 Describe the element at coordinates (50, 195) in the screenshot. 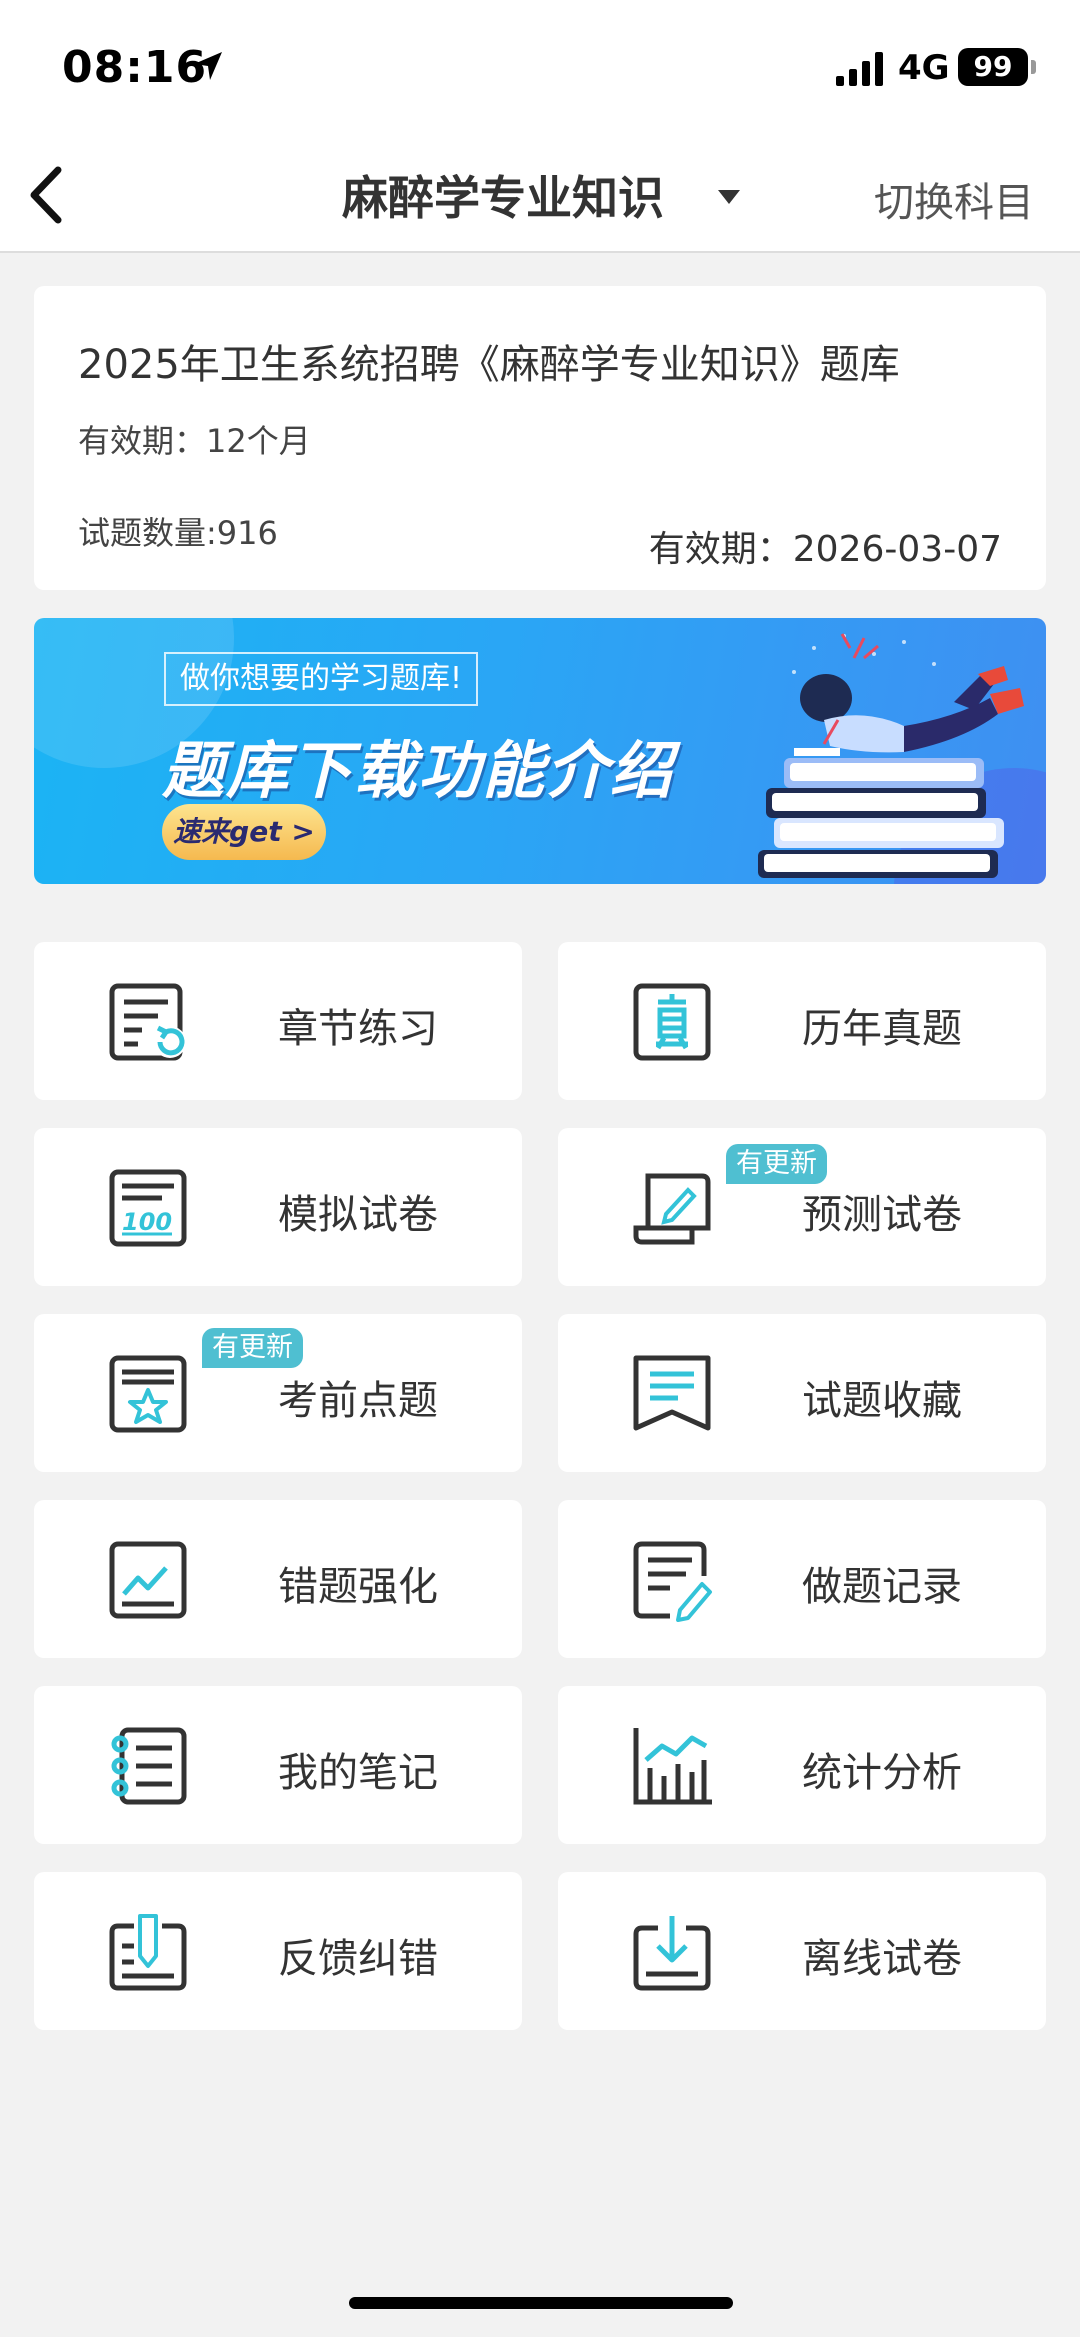

I see `back-arrow-icon` at that location.